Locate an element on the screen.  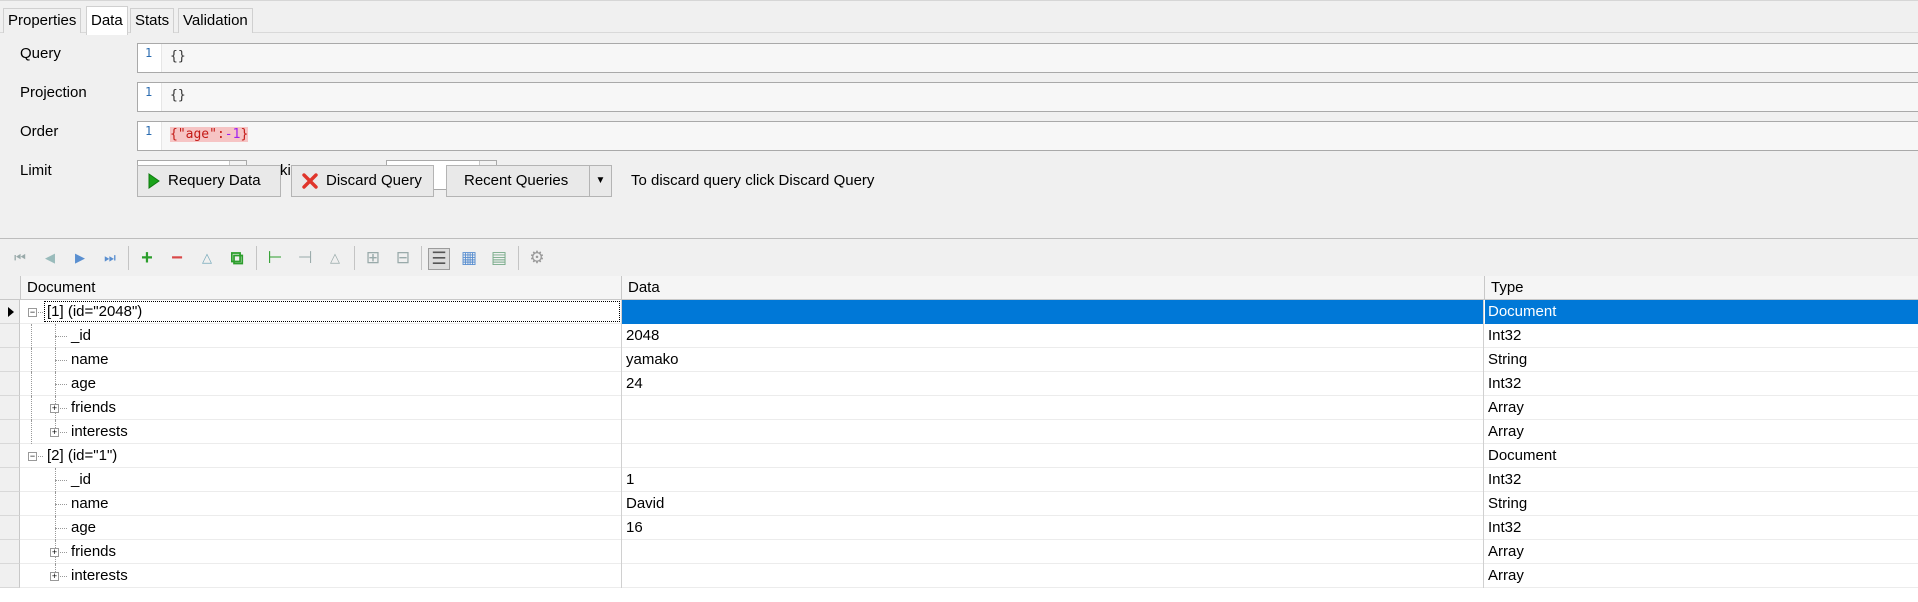
document-key-label: friends is located at coordinates (94, 407).